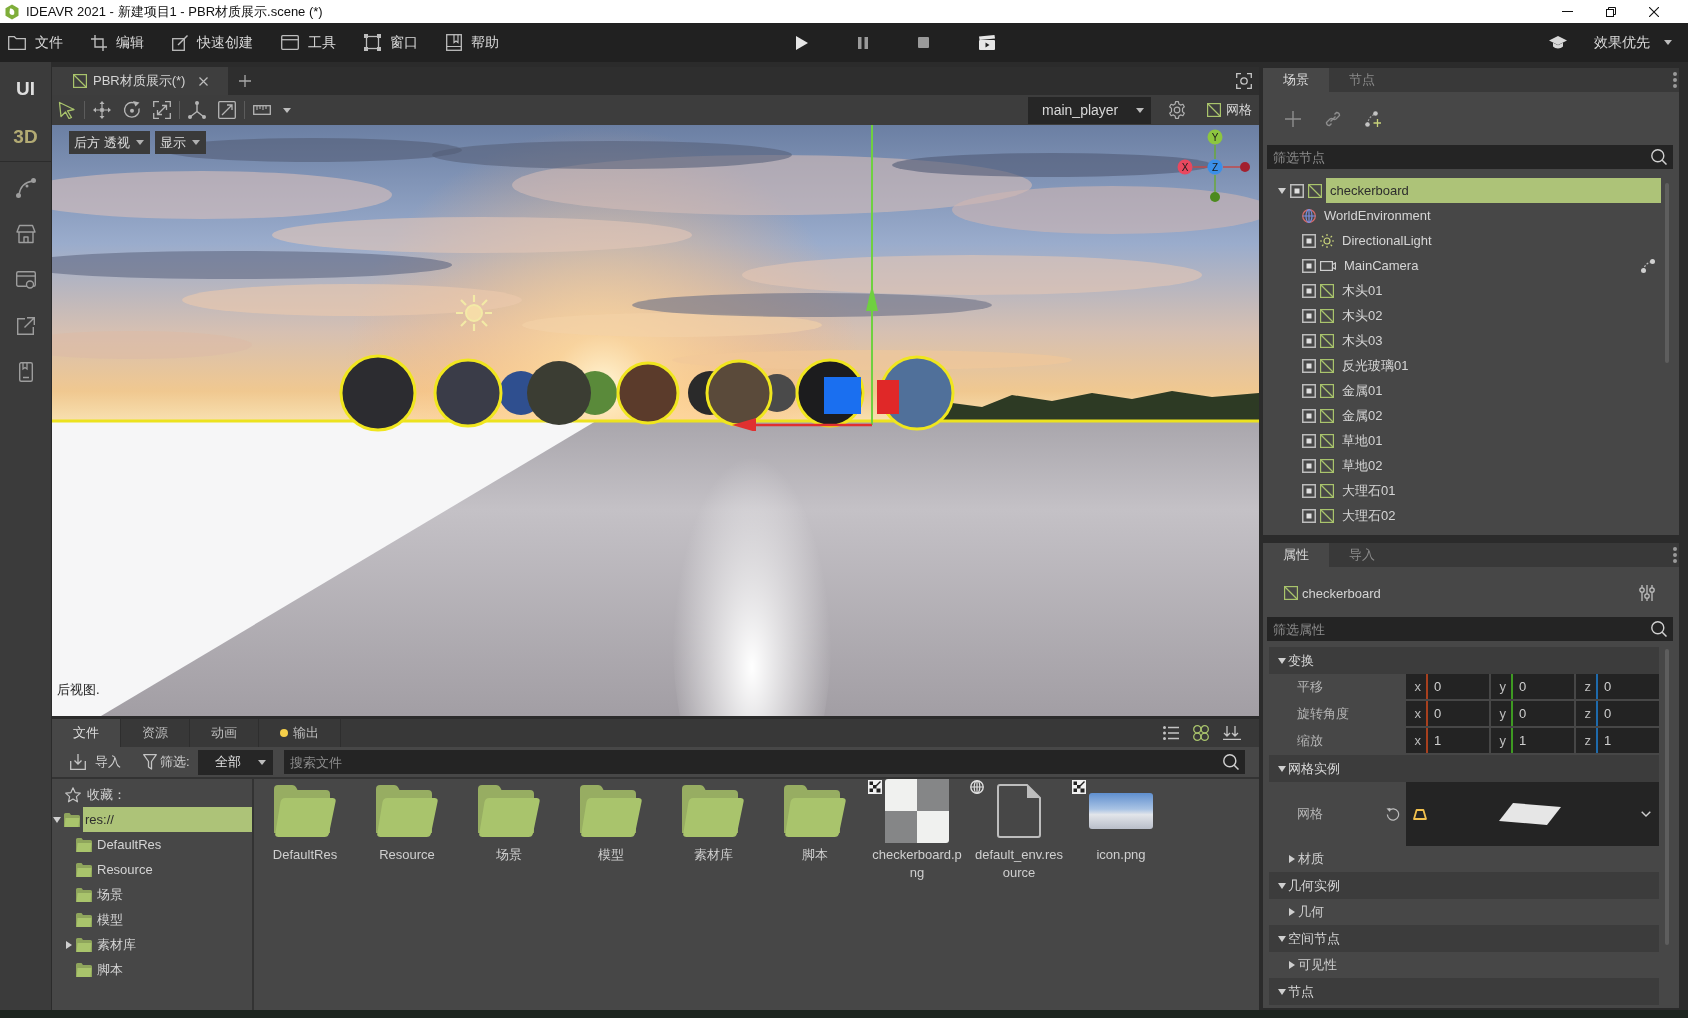 The height and width of the screenshot is (1018, 1688). Describe the element at coordinates (67, 110) in the screenshot. I see `cursor-icon` at that location.